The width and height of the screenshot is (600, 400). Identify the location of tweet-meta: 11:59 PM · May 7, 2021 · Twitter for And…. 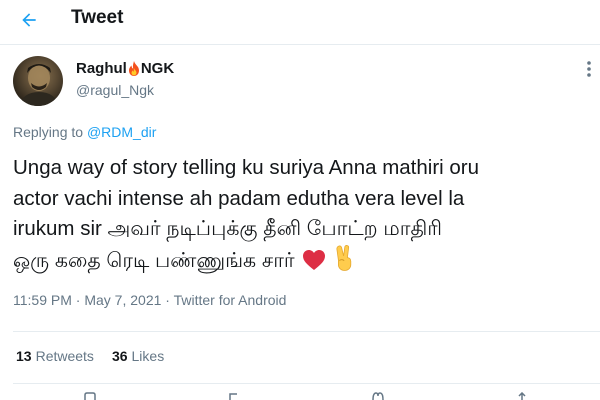
(149, 300).